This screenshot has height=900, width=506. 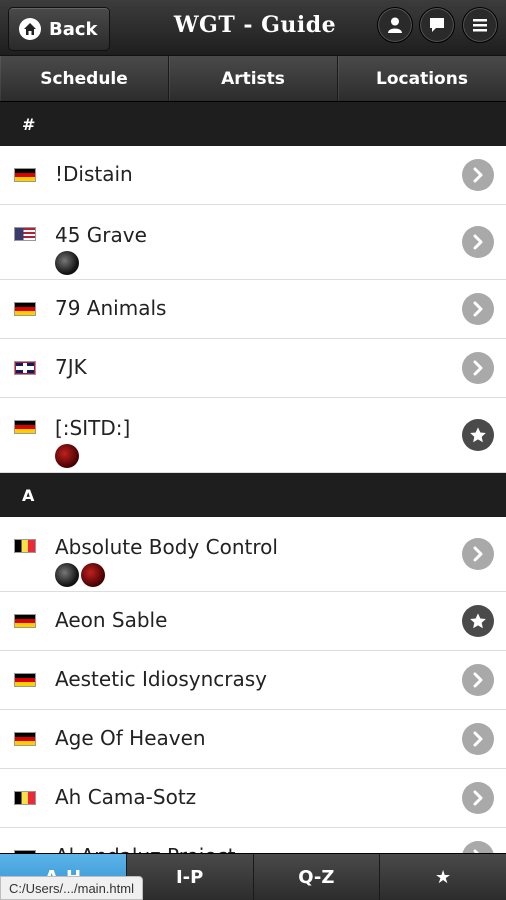 I want to click on artist-name: Ah Cama-Sotz, so click(x=126, y=797).